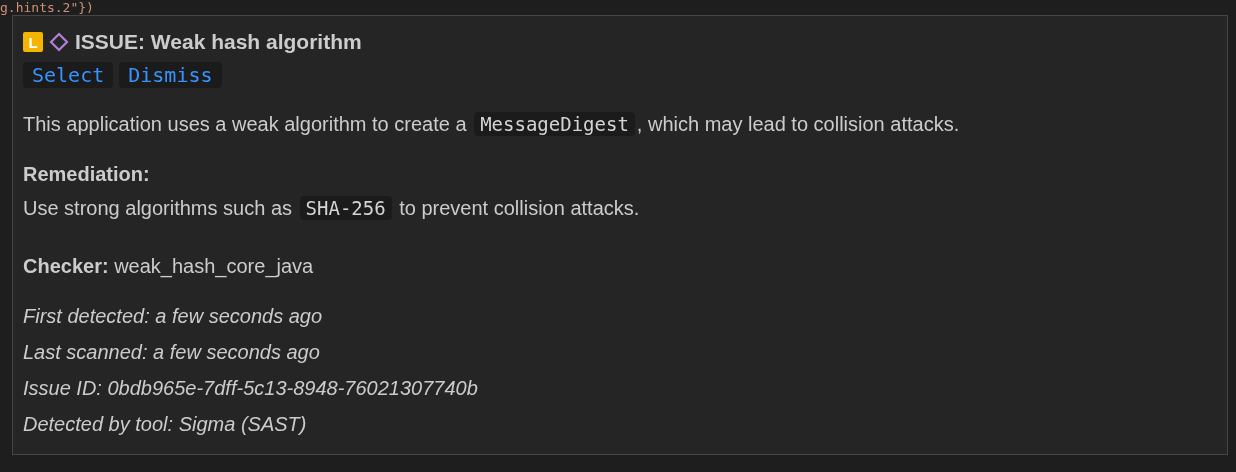 Image resolution: width=1236 pixels, height=472 pixels. I want to click on issue-title: ISSUE: Weak hash algorithm, so click(218, 42).